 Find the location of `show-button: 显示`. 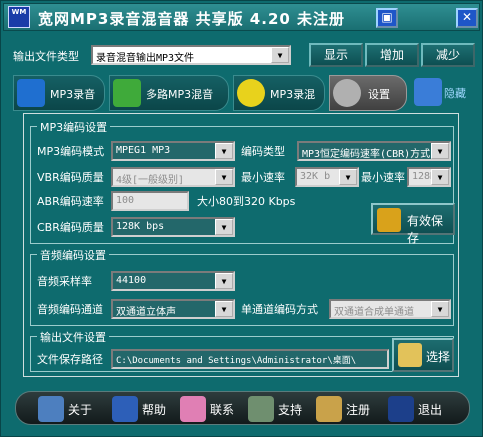

show-button: 显示 is located at coordinates (336, 55).